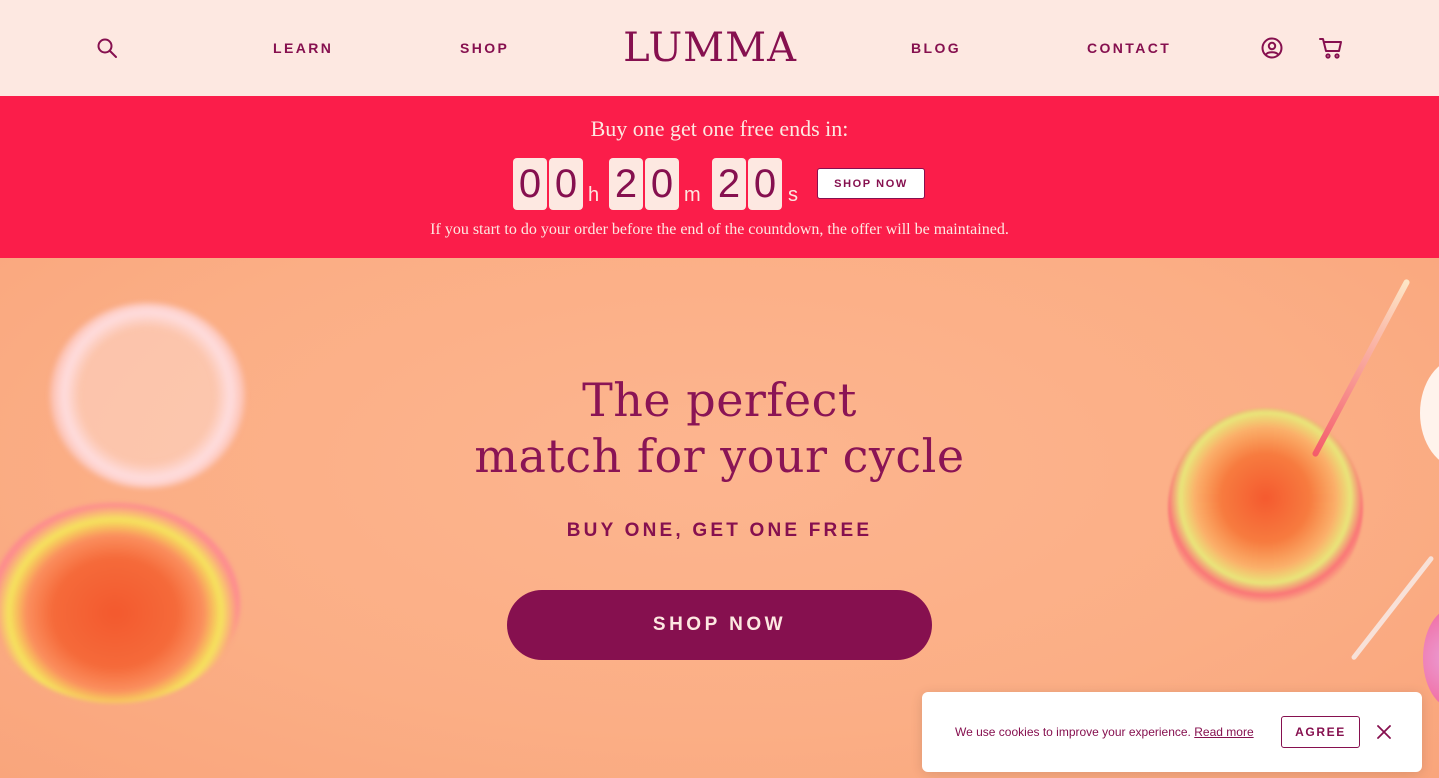 This screenshot has width=1439, height=778. I want to click on cookie-agree-button: AGREE, so click(1320, 732).